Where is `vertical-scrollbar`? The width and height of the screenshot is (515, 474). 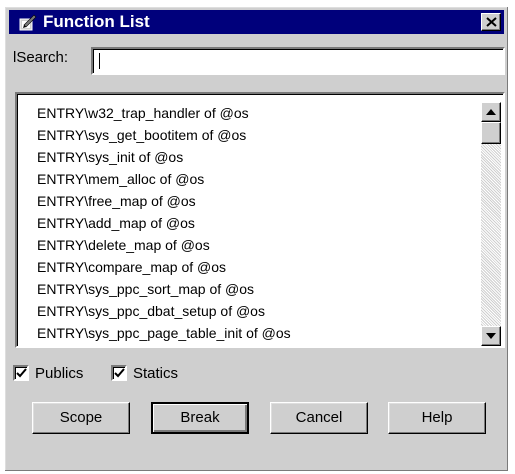 vertical-scrollbar is located at coordinates (491, 224).